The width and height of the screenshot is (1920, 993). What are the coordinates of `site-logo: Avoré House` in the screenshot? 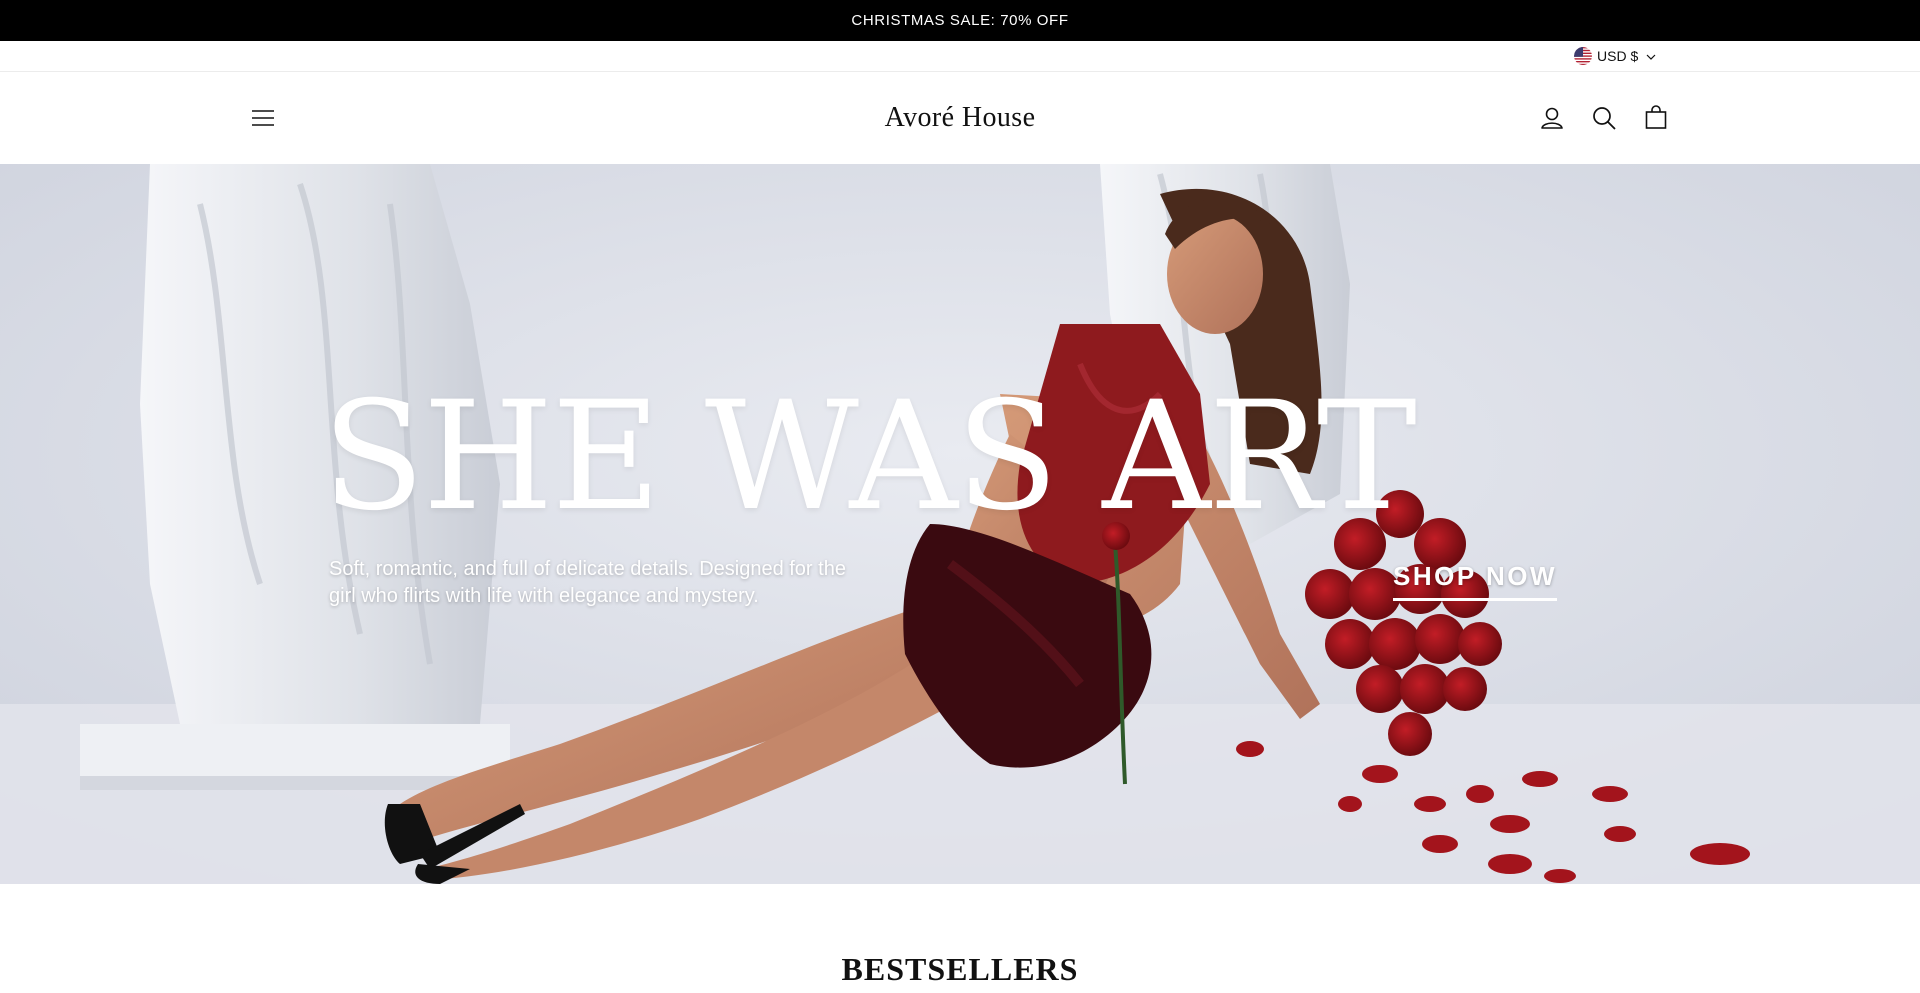 It's located at (960, 118).